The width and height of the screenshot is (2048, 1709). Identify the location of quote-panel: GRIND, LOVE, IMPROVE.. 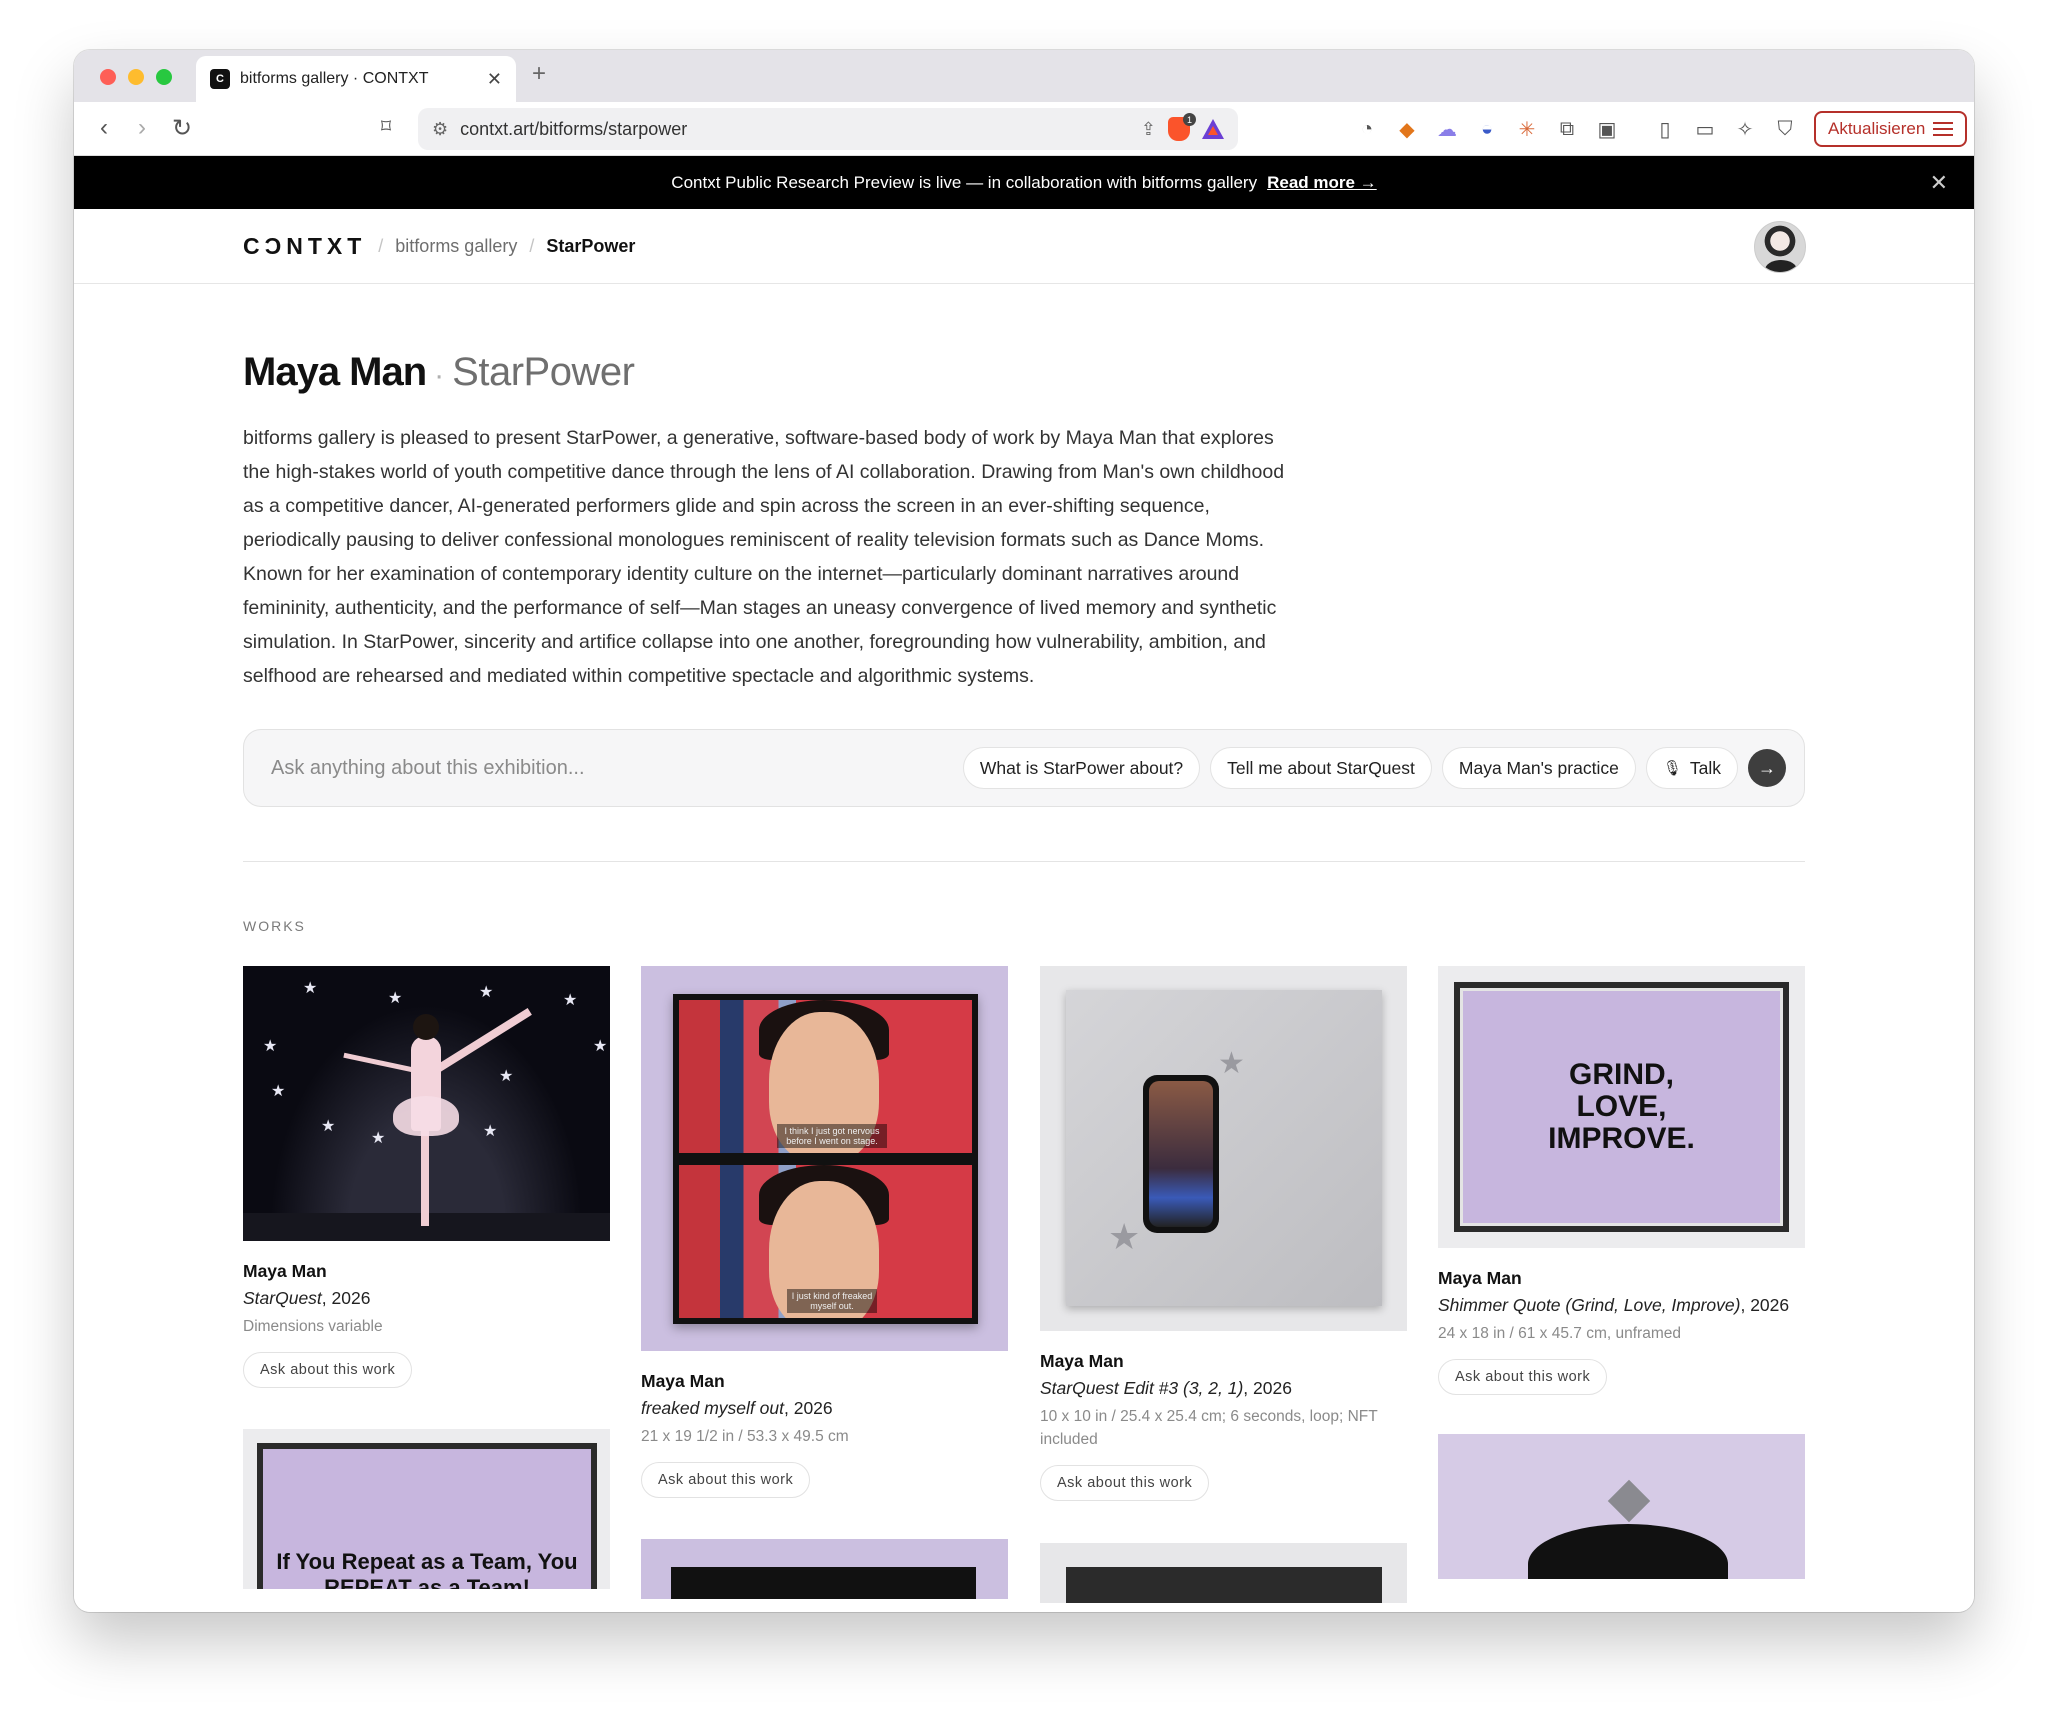
(1621, 1107).